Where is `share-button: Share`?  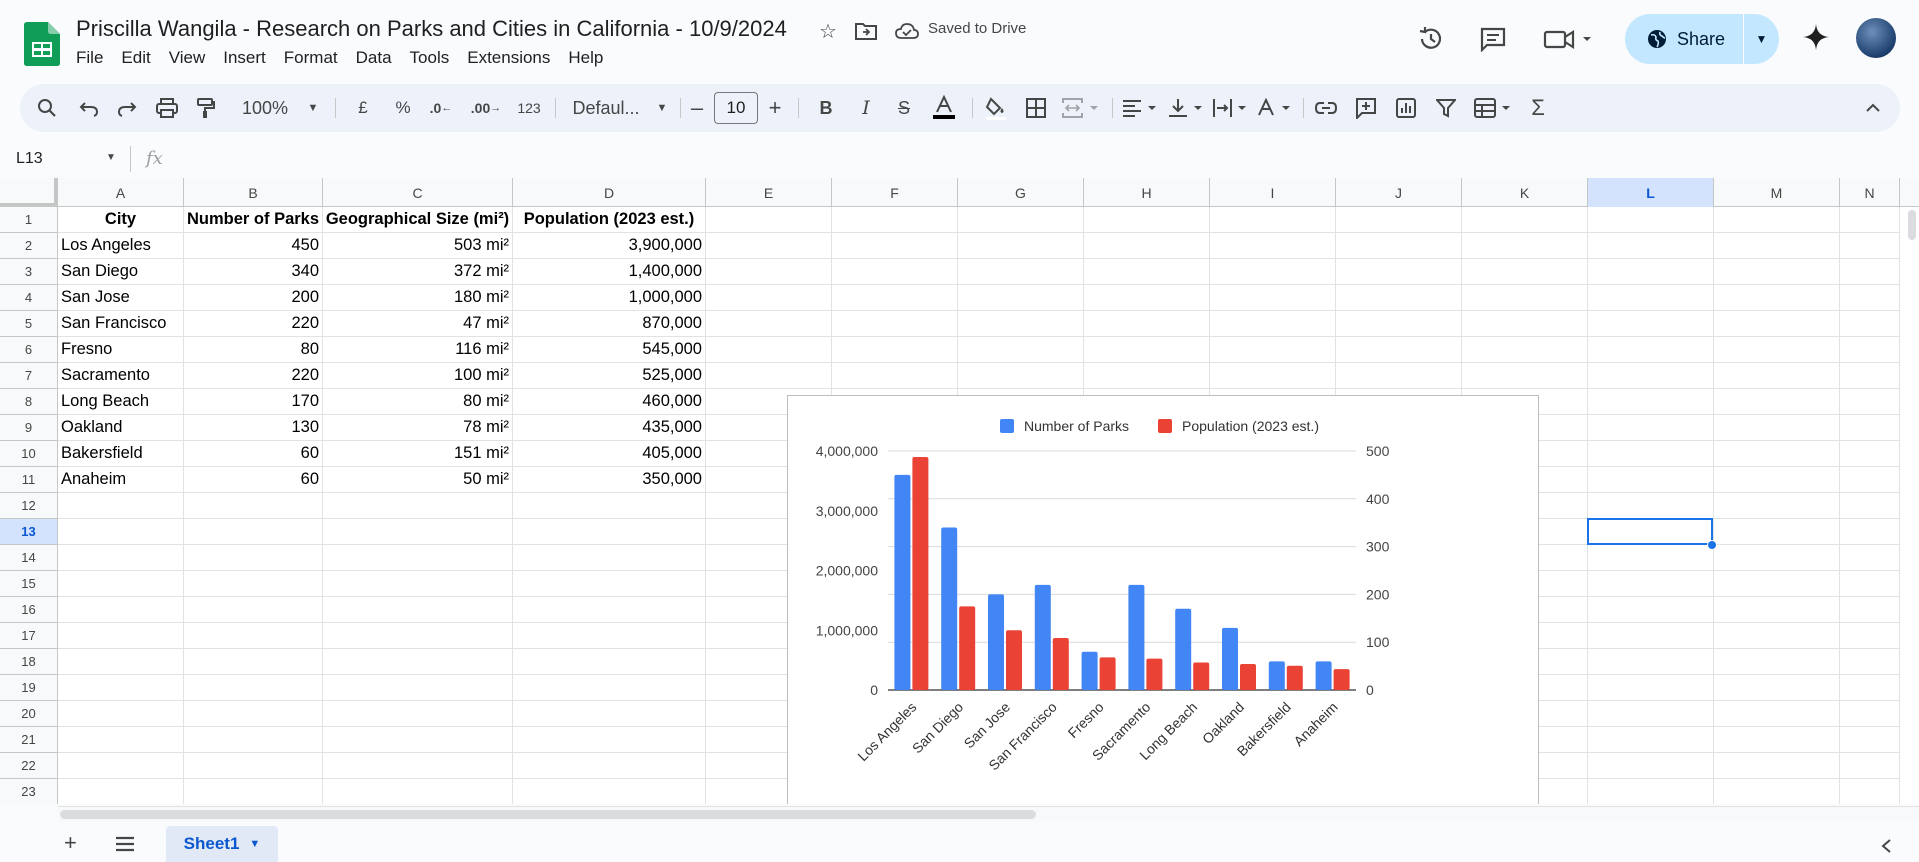
share-button: Share is located at coordinates (1684, 39).